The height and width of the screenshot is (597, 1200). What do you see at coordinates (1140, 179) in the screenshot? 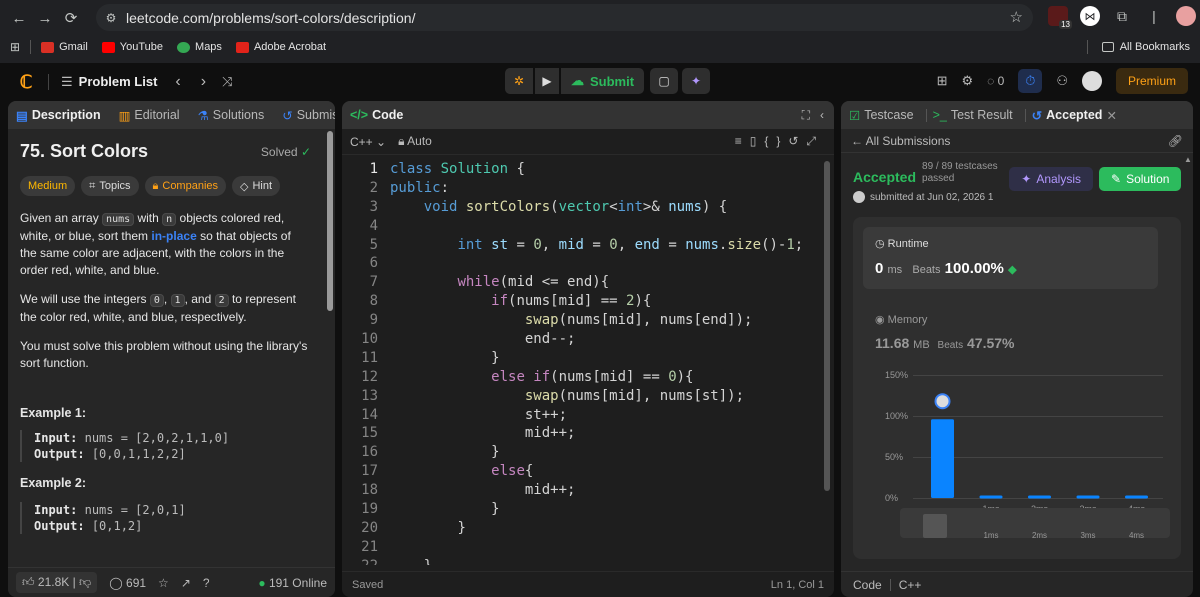
I see `solution-button: ✎ Solution` at bounding box center [1140, 179].